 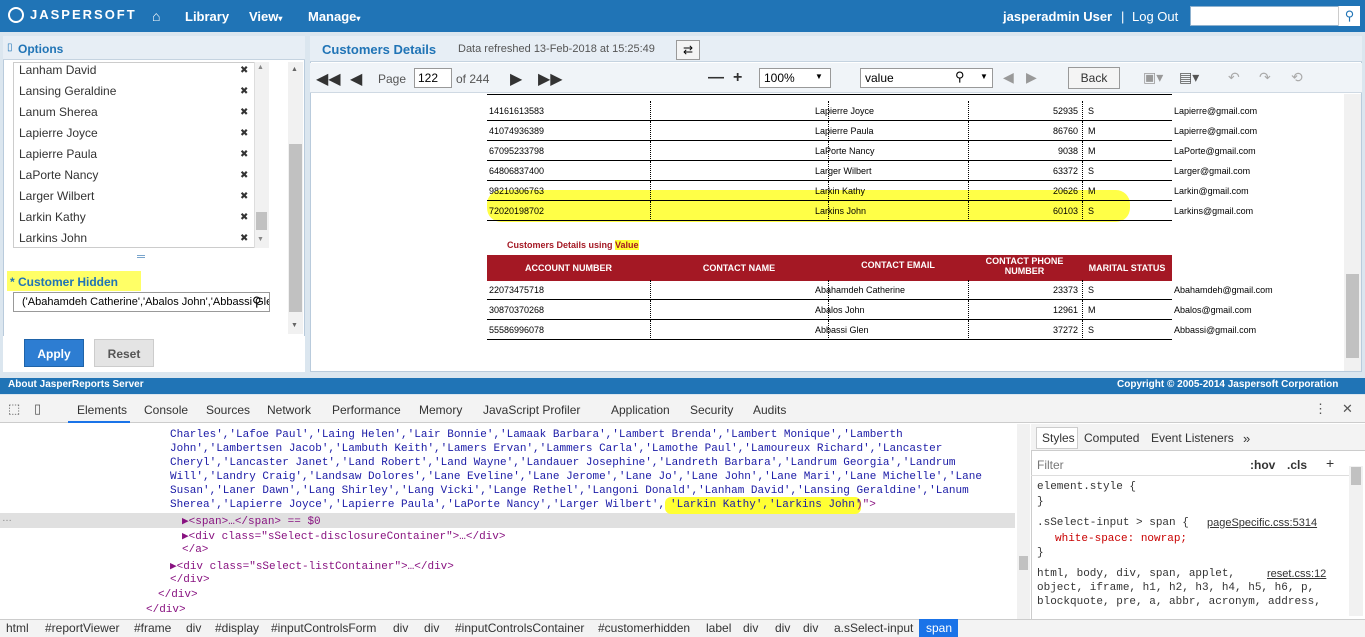 What do you see at coordinates (1297, 465) in the screenshot?
I see `cls-toggle: .cls` at bounding box center [1297, 465].